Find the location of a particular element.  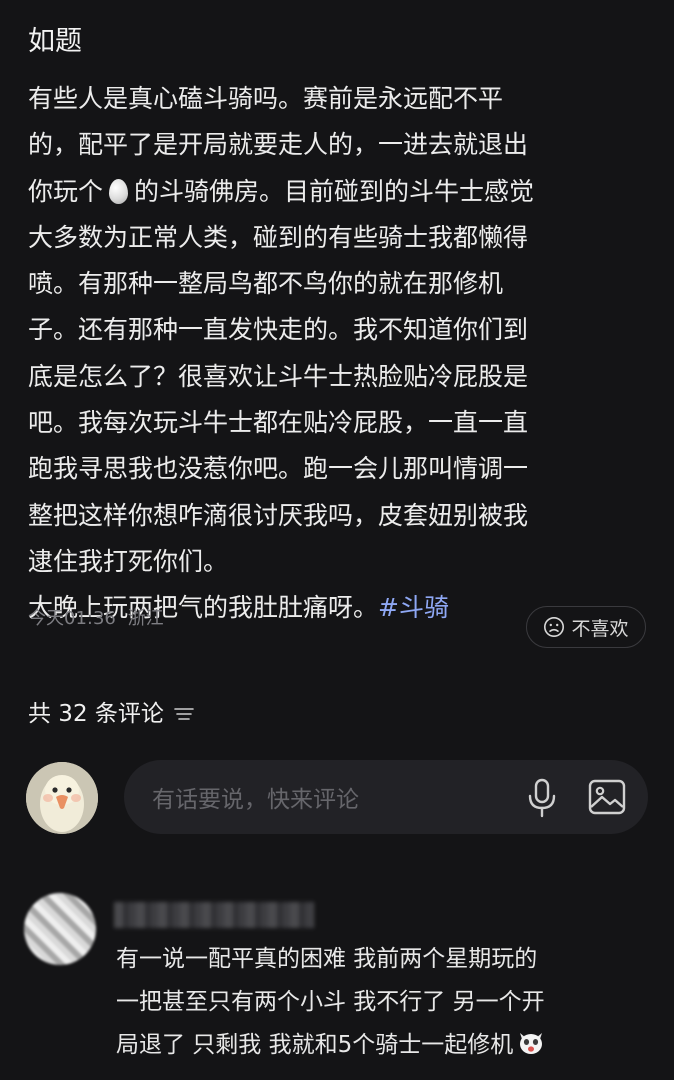

comment-input: 有话要说，快来评论 is located at coordinates (386, 797).